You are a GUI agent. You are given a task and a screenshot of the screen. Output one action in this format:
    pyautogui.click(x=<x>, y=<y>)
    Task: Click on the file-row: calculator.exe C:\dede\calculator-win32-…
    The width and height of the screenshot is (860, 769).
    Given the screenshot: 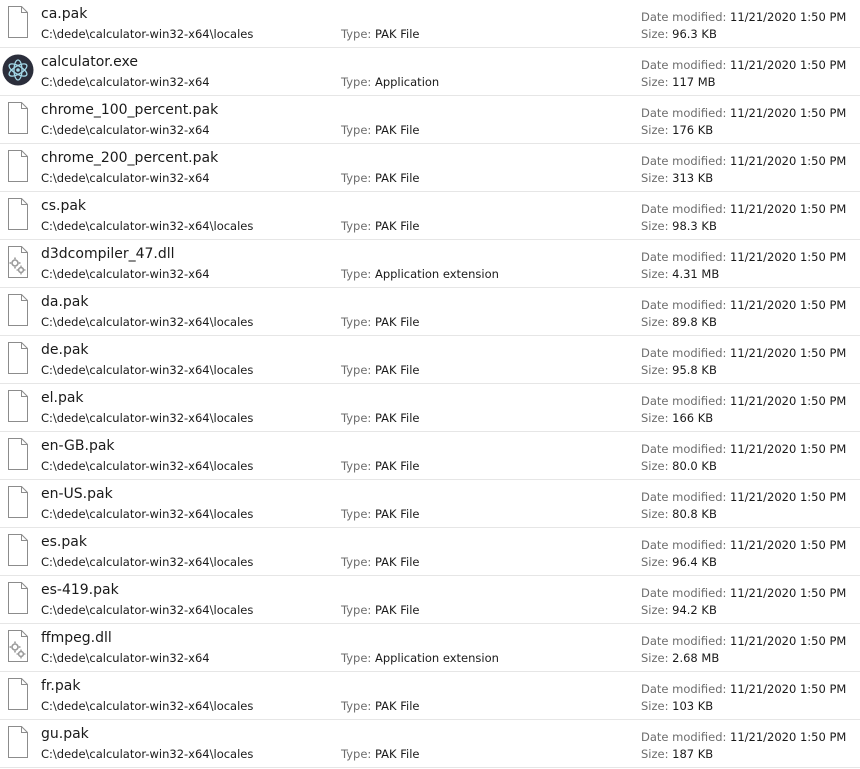 What is the action you would take?
    pyautogui.click(x=430, y=72)
    